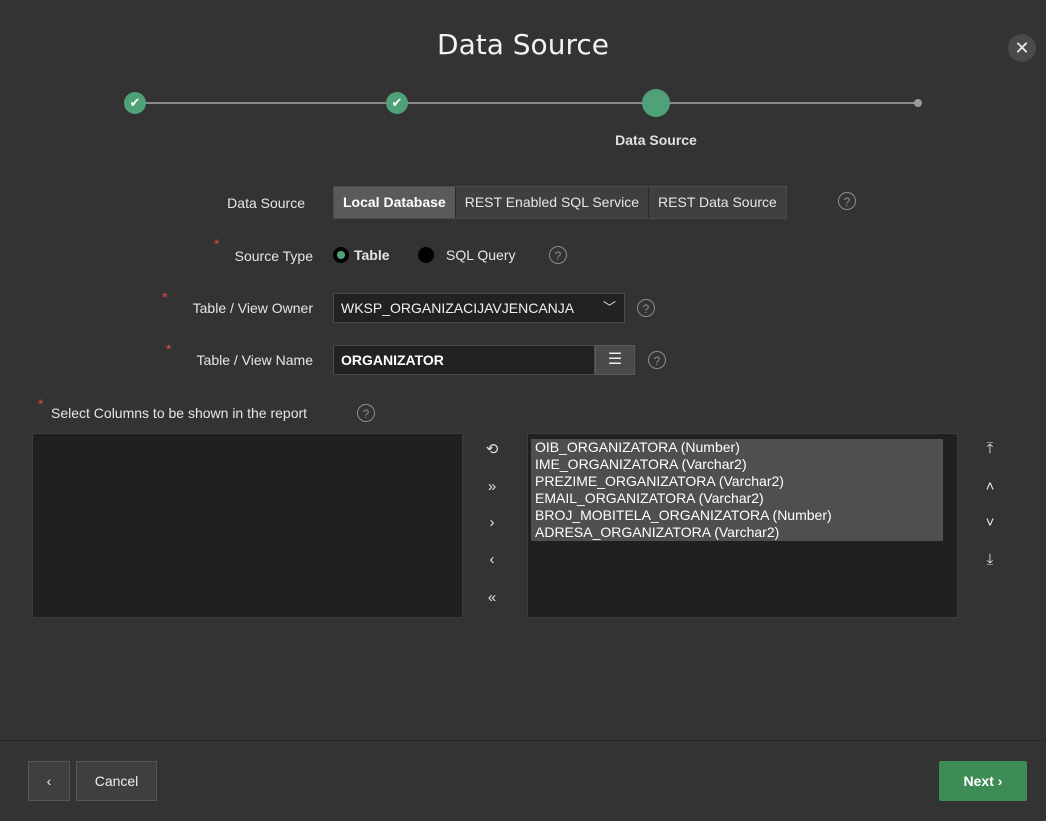 The image size is (1046, 821). I want to click on source-type-table-radio, so click(341, 255).